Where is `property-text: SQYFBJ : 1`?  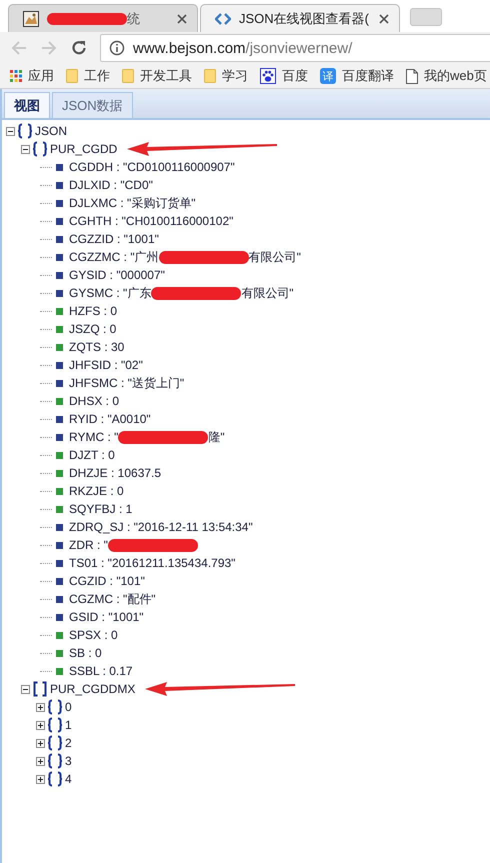 property-text: SQYFBJ : 1 is located at coordinates (100, 509).